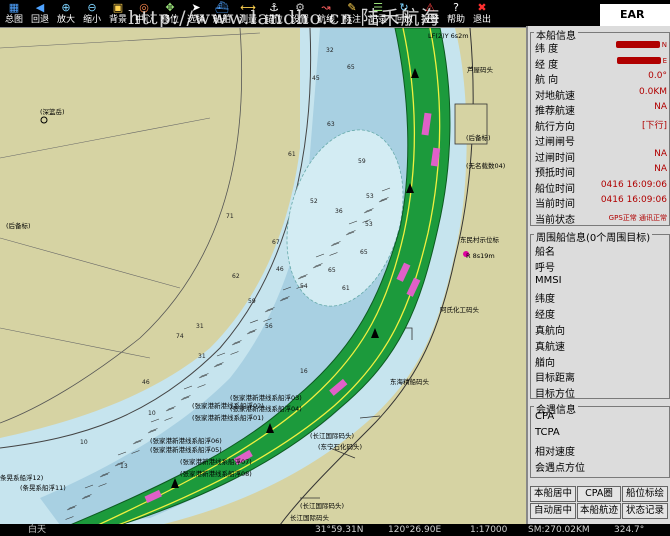  I want to click on info-key: 真航速, so click(550, 347).